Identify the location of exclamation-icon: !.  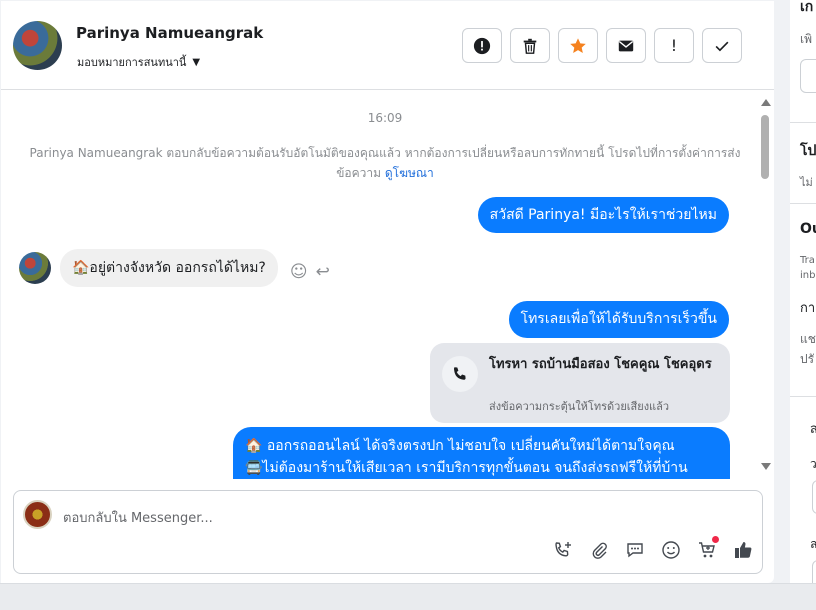
(674, 45).